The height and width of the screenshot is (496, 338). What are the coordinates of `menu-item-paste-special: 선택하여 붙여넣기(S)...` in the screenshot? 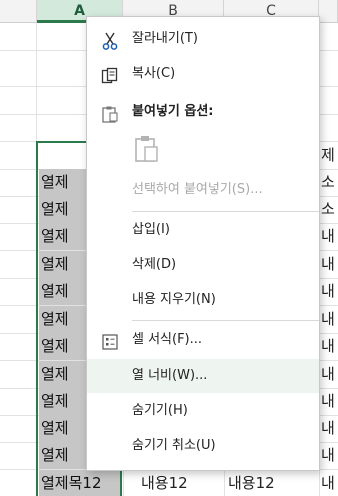 It's located at (203, 190).